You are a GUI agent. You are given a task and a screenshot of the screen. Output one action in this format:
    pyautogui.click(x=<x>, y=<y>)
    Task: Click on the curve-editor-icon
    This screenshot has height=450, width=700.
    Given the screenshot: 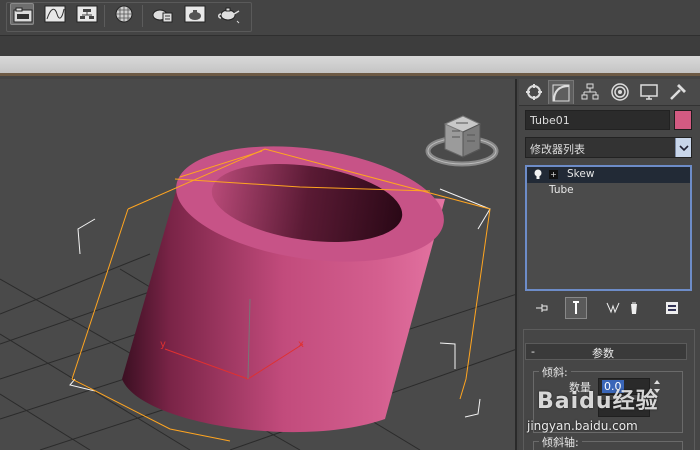 What is the action you would take?
    pyautogui.click(x=55, y=14)
    